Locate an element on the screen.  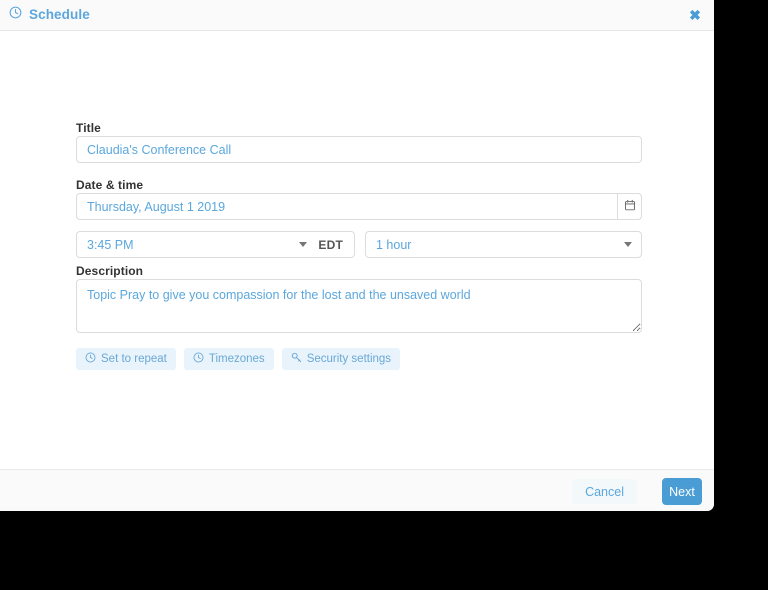
cancel-button: Cancel is located at coordinates (604, 491).